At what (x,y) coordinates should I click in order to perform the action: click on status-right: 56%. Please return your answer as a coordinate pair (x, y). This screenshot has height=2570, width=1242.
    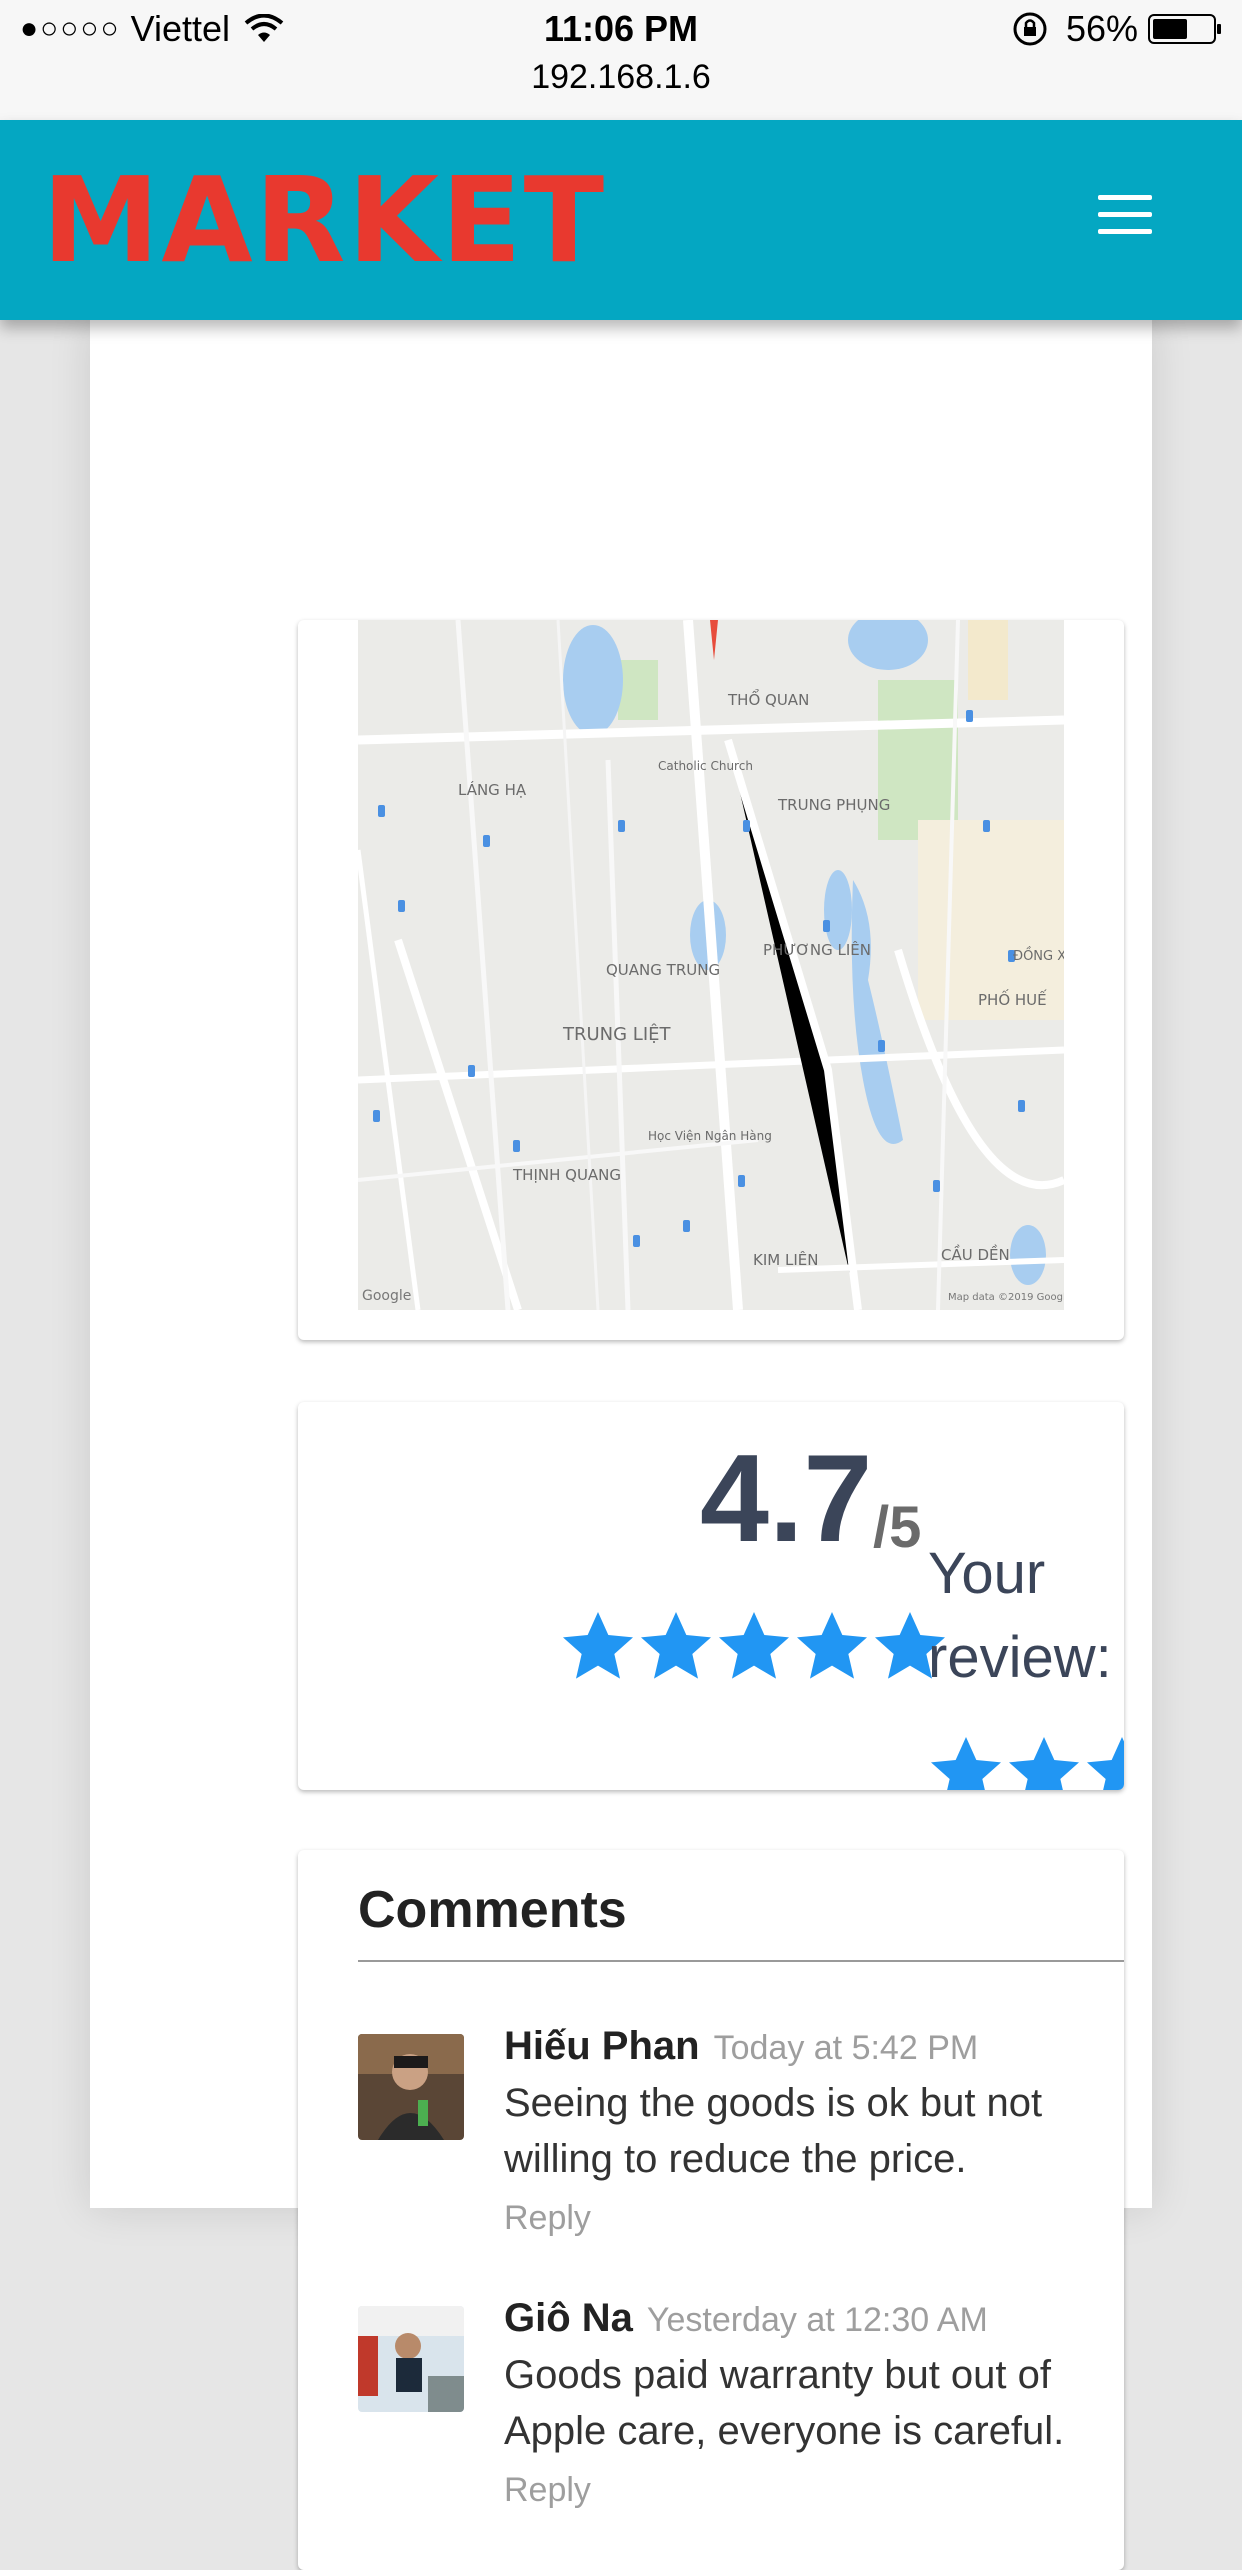
    Looking at the image, I should click on (1117, 29).